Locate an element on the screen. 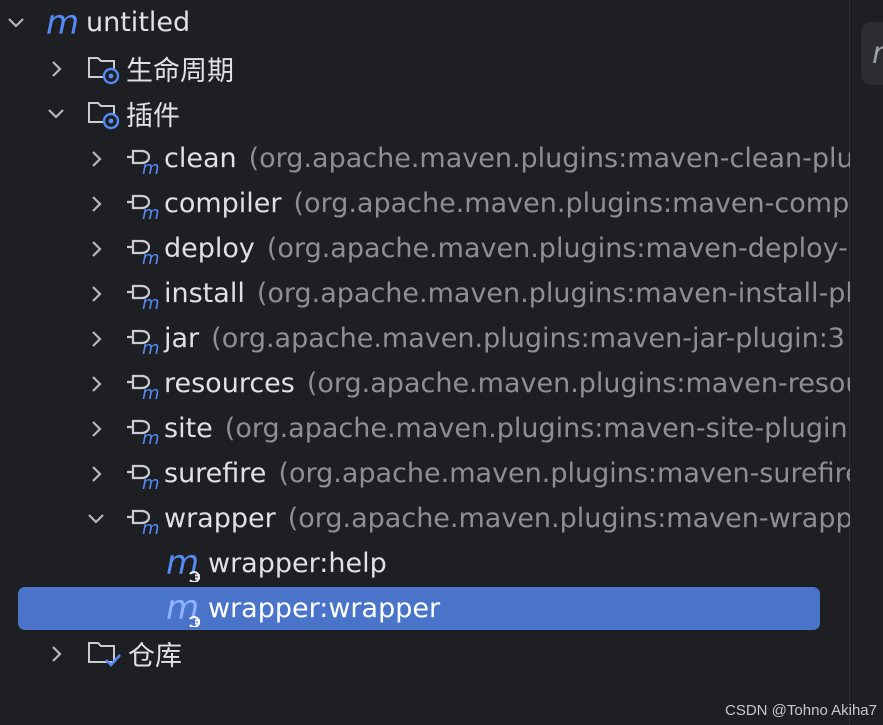 The image size is (883, 725). goal-node-wrapper-wrapper: m wrapper:wrapper is located at coordinates (425, 608).